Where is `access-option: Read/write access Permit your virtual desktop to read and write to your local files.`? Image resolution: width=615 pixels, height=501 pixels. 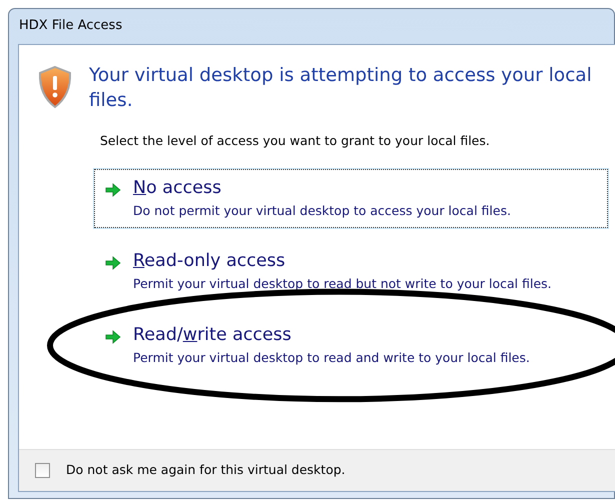 access-option: Read/write access Permit your virtual desktop to read and write to your local files. is located at coordinates (351, 346).